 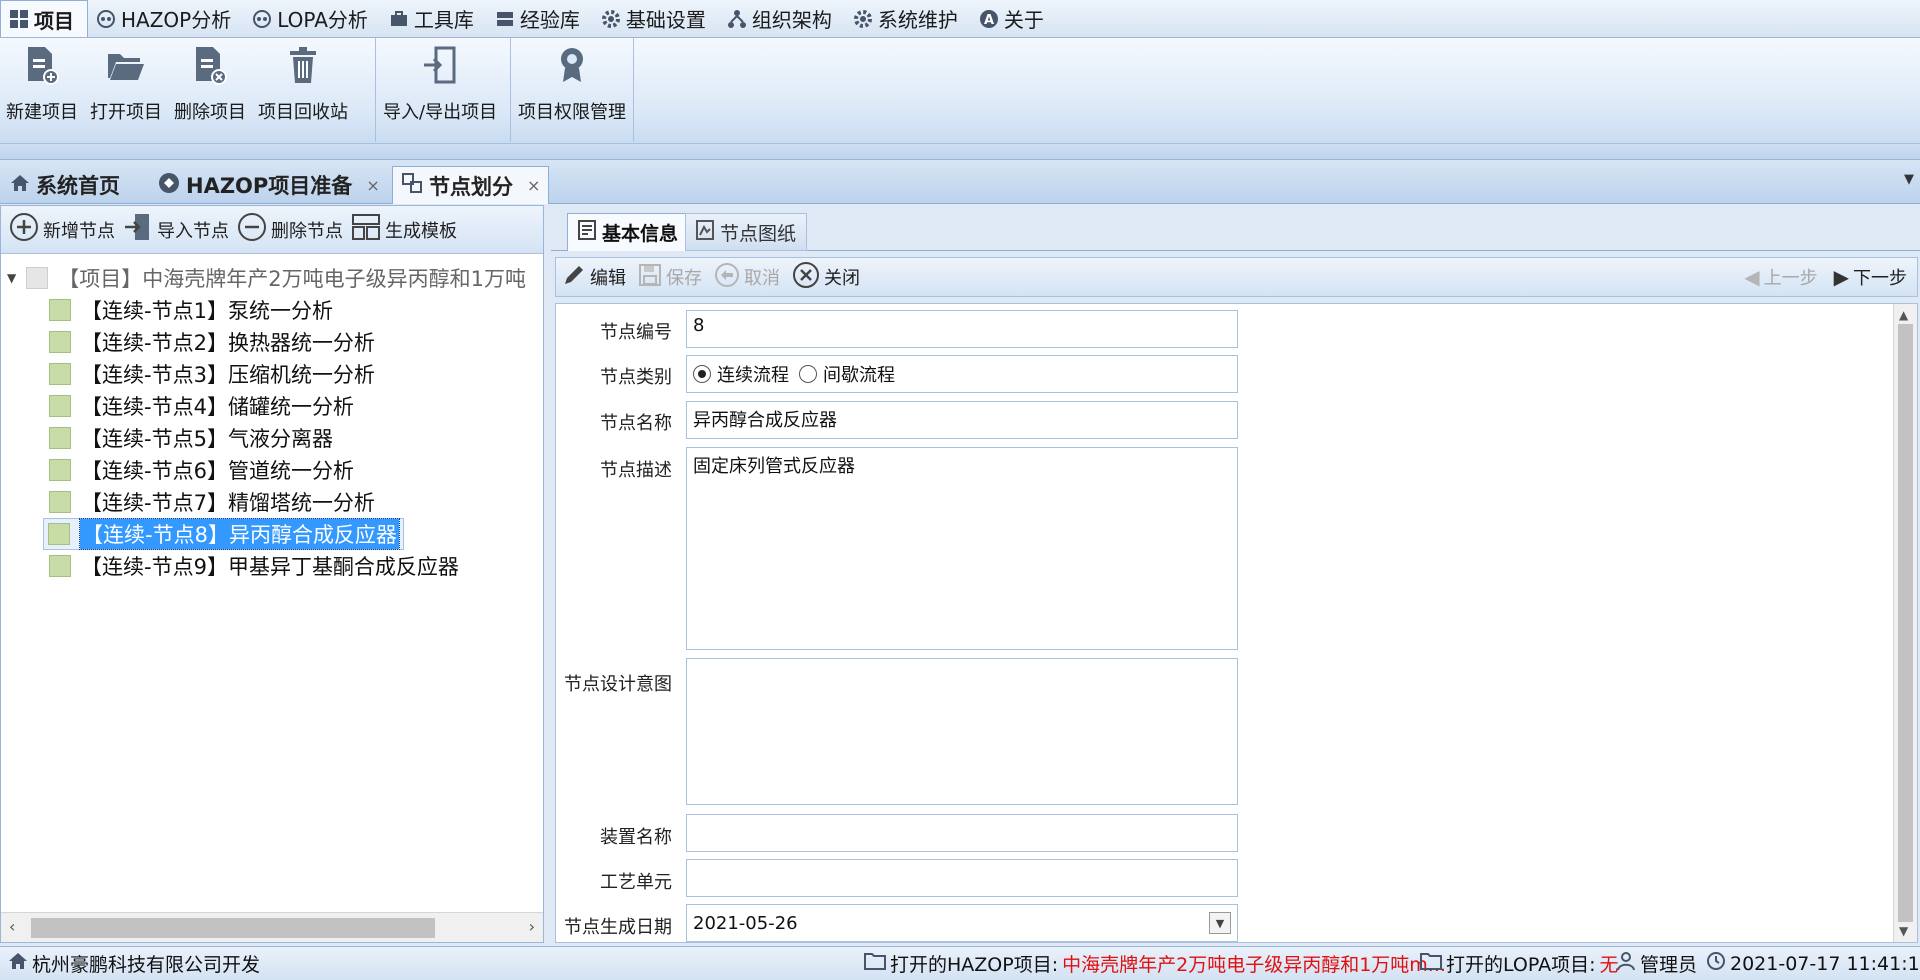 I want to click on tab-node-division: 节点划分 ×, so click(x=471, y=185).